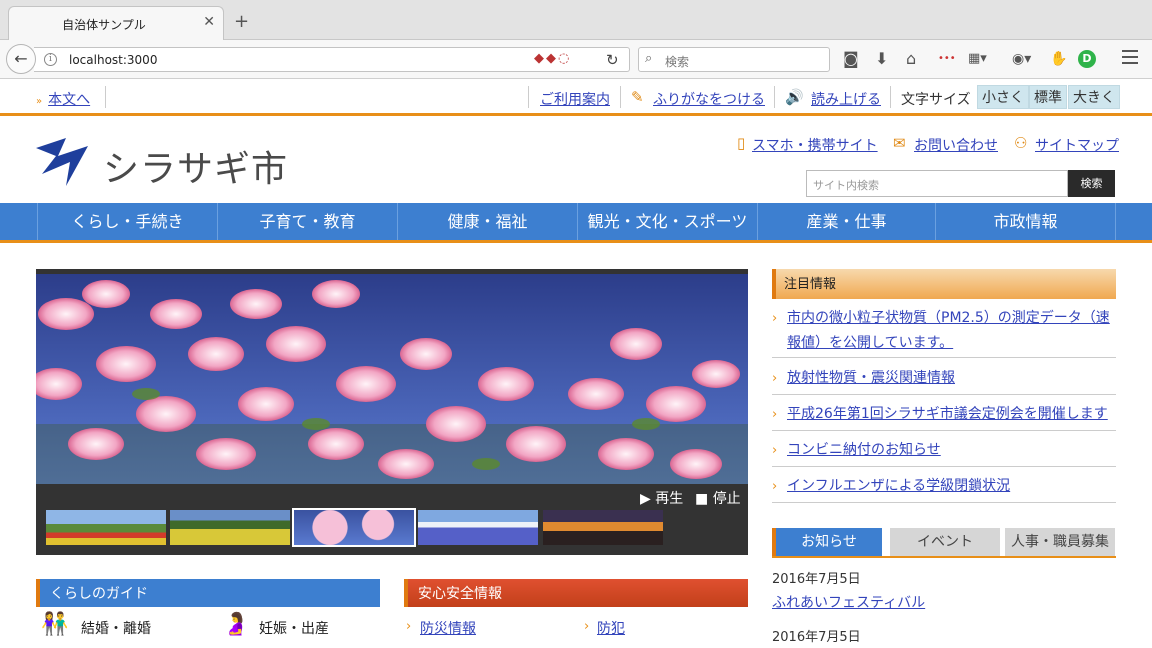 Image resolution: width=1152 pixels, height=648 pixels. I want to click on site-logo-text: シラサギ市, so click(195, 166).